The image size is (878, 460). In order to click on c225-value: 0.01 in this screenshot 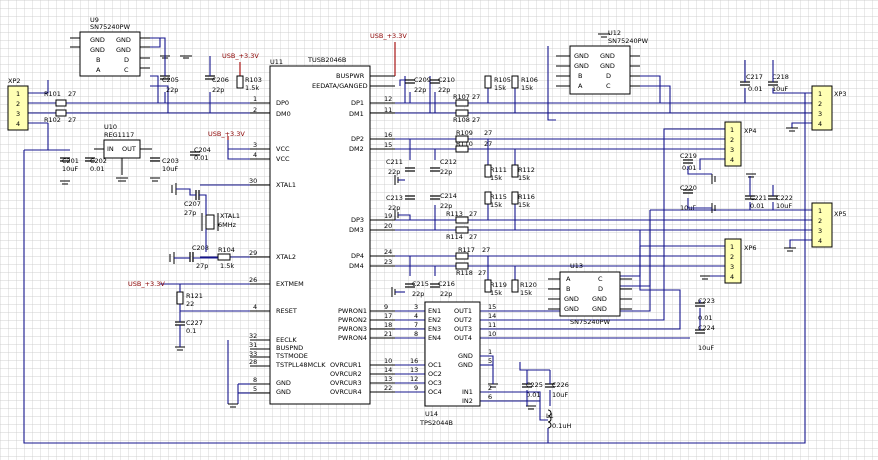, I will do `click(533, 395)`.